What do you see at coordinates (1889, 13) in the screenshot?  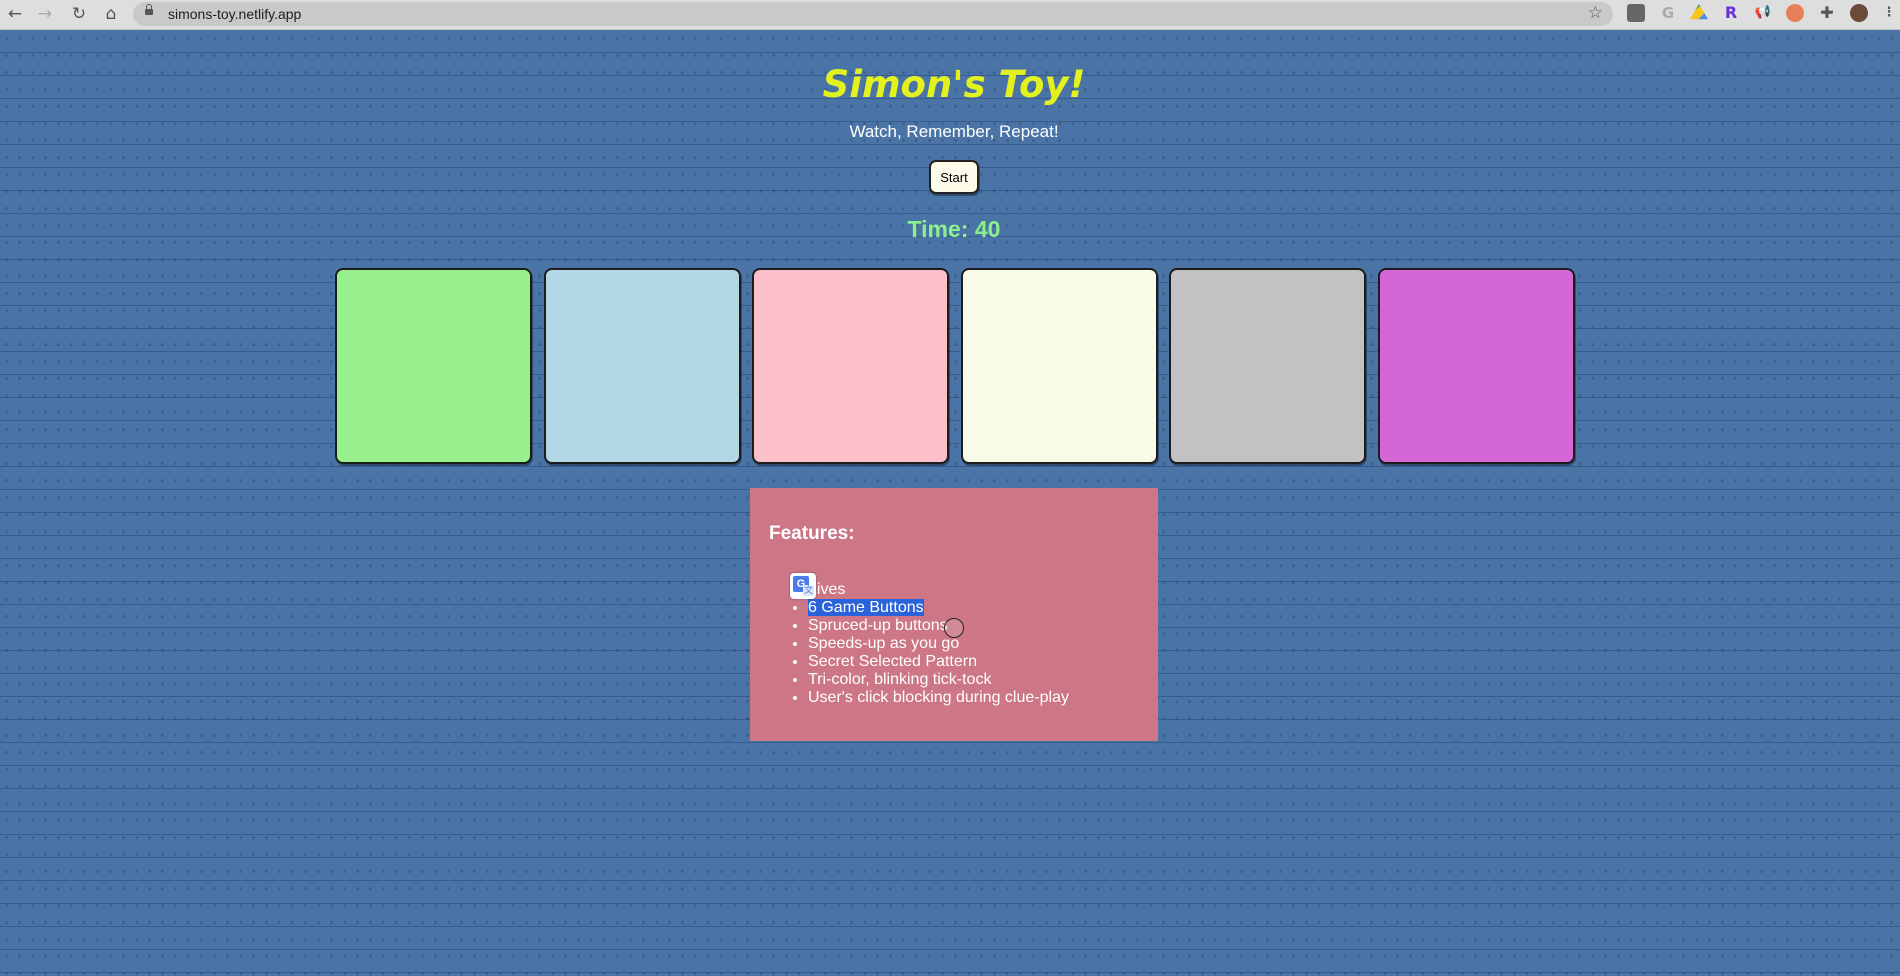 I see `menu-icon: ⋮` at bounding box center [1889, 13].